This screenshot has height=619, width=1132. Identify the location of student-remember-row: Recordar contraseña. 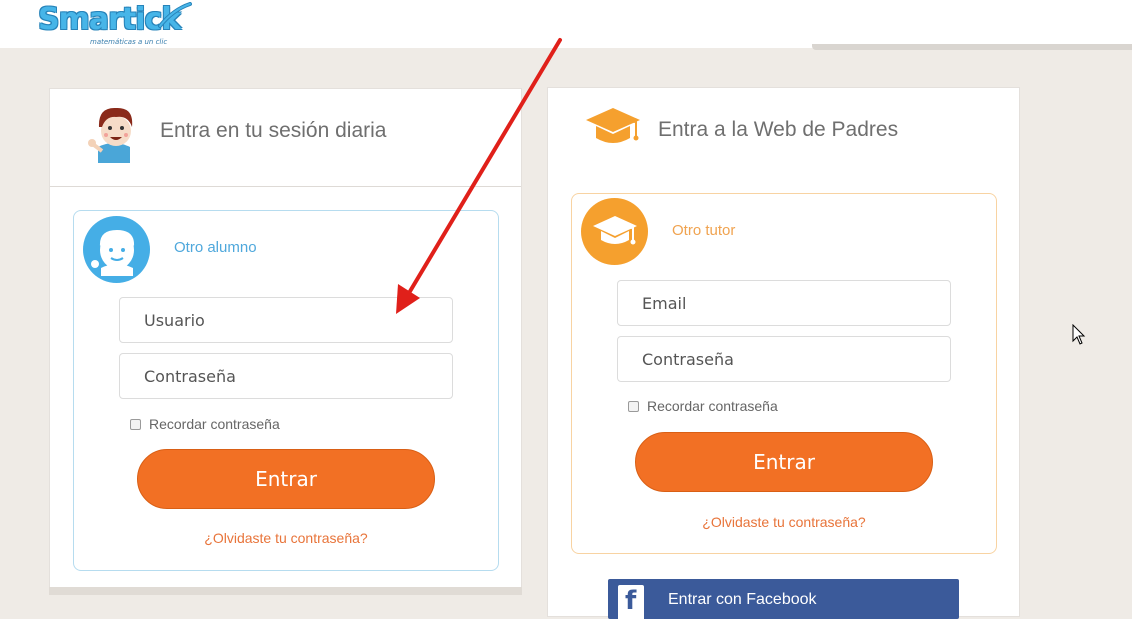
(205, 424).